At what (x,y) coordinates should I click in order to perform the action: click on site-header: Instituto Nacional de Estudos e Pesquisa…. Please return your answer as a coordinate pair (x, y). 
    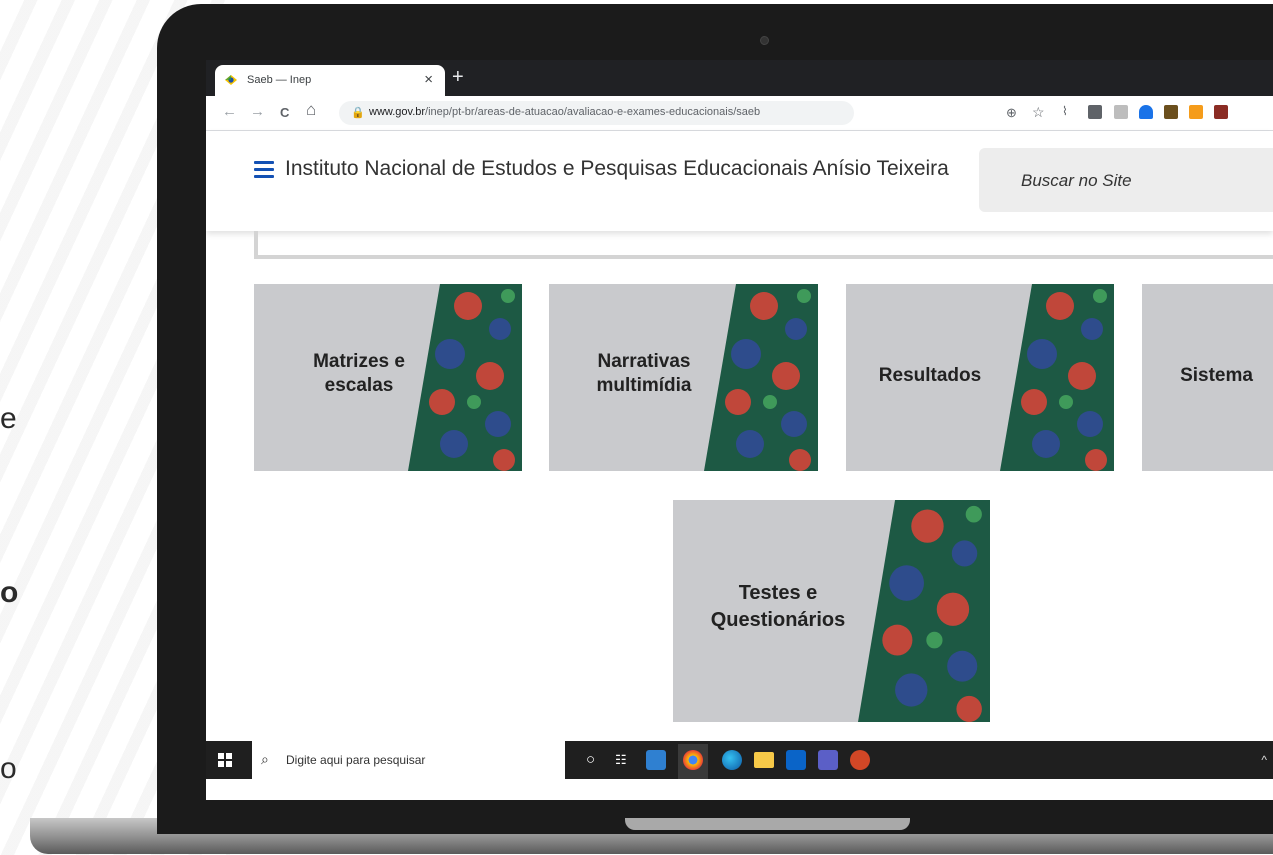
    Looking at the image, I should click on (739, 181).